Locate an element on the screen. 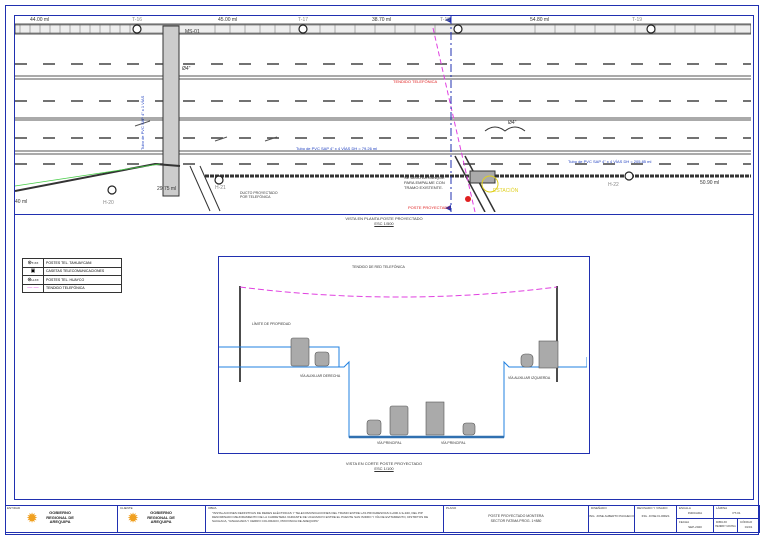 Image resolution: width=768 pixels, height=543 pixels. dimension-label: 29.75 ml is located at coordinates (167, 189).